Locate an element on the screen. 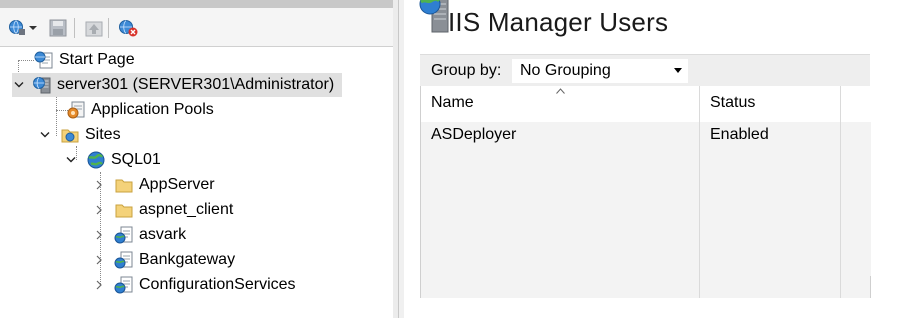 The width and height of the screenshot is (898, 318). tree-item-start-page: Start Page is located at coordinates (77, 60).